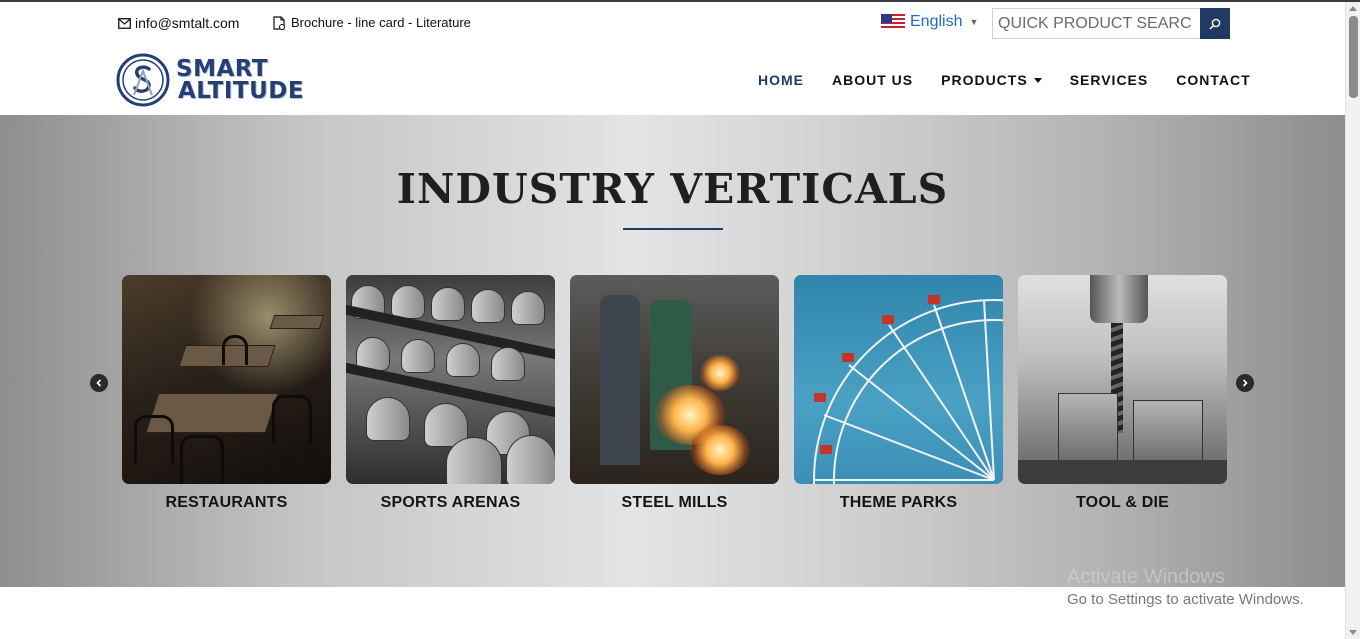 The image size is (1360, 639). I want to click on search-button, so click(1215, 23).